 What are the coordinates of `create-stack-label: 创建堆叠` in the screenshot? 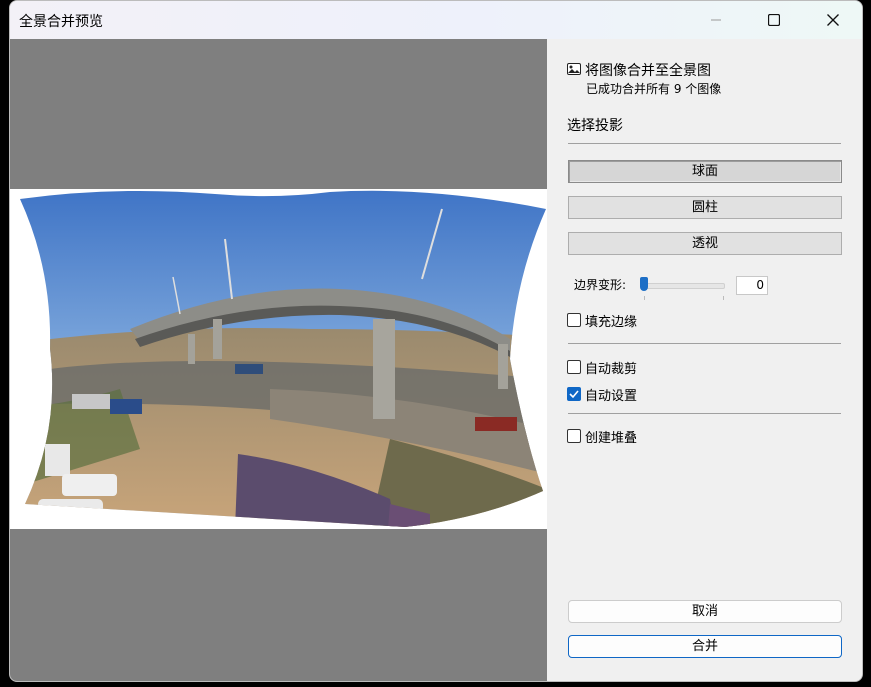 It's located at (611, 436).